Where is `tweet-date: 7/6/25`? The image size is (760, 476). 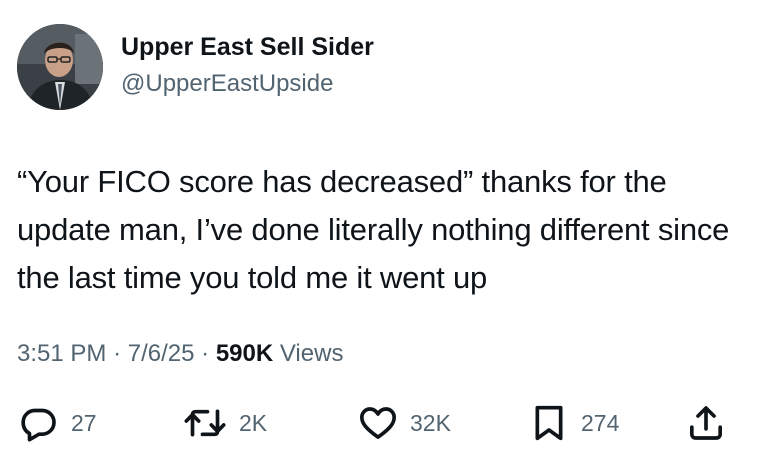 tweet-date: 7/6/25 is located at coordinates (161, 353).